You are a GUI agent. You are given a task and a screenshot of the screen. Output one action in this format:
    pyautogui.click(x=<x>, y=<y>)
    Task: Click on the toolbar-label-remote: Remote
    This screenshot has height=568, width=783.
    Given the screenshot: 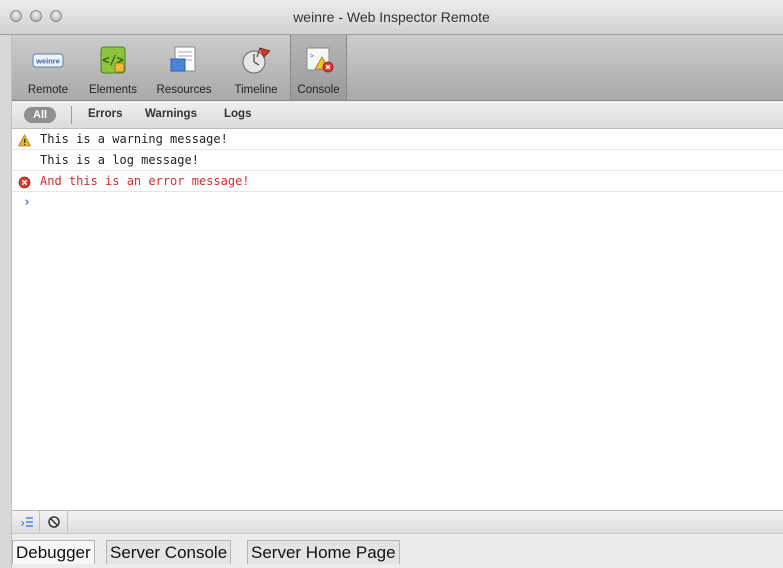 What is the action you would take?
    pyautogui.click(x=48, y=90)
    